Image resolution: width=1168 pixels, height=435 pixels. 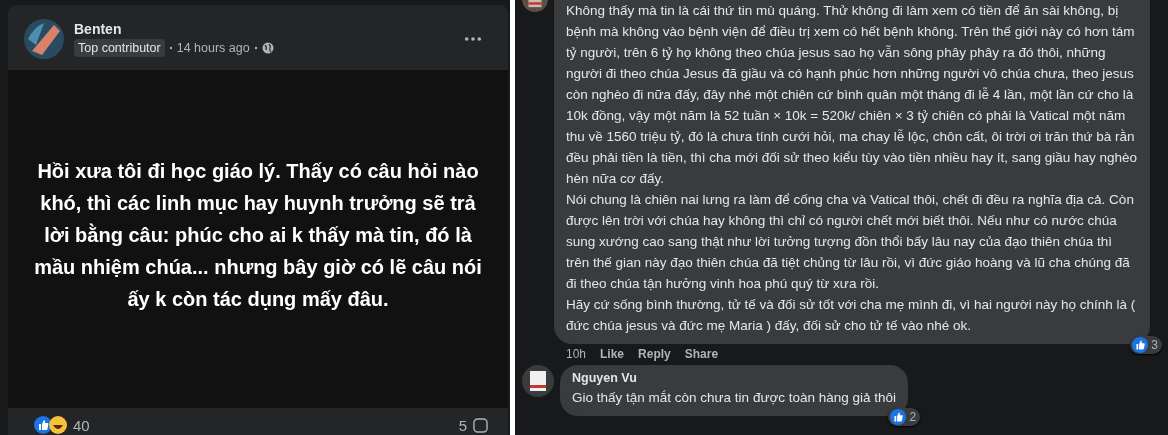 I want to click on comment-time: 10h, so click(x=576, y=354).